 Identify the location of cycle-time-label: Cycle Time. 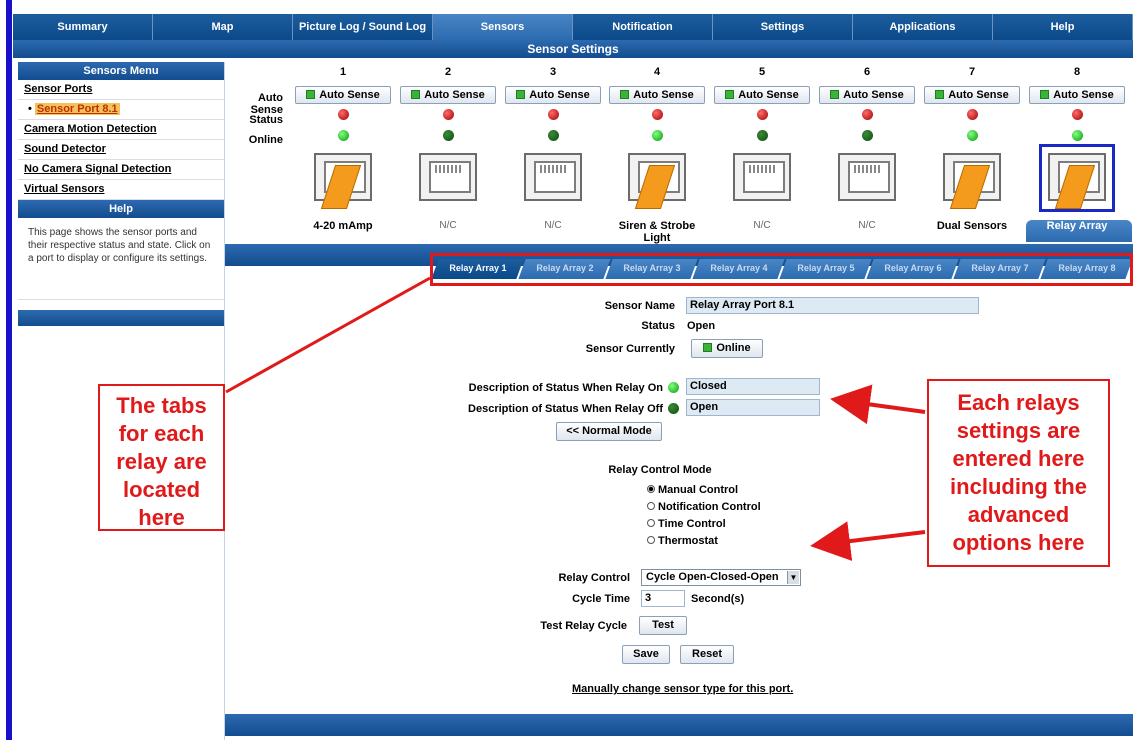
(601, 599).